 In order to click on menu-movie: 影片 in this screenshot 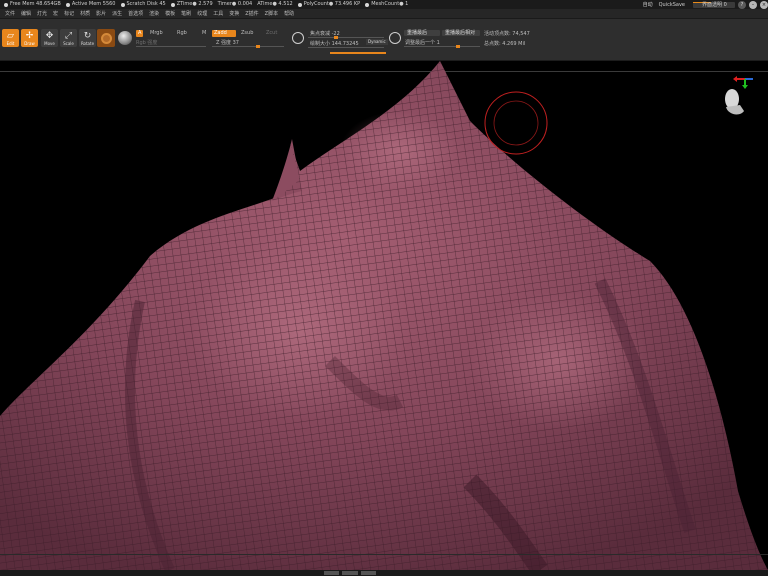, I will do `click(101, 13)`.